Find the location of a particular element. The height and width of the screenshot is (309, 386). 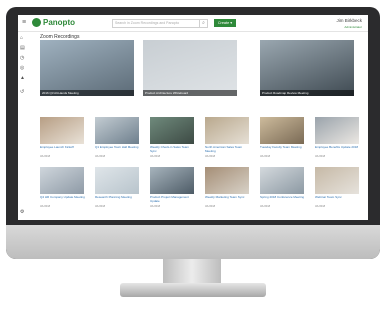

featured-video-caption: Product Architecture Whiteboard is located at coordinates (190, 93).